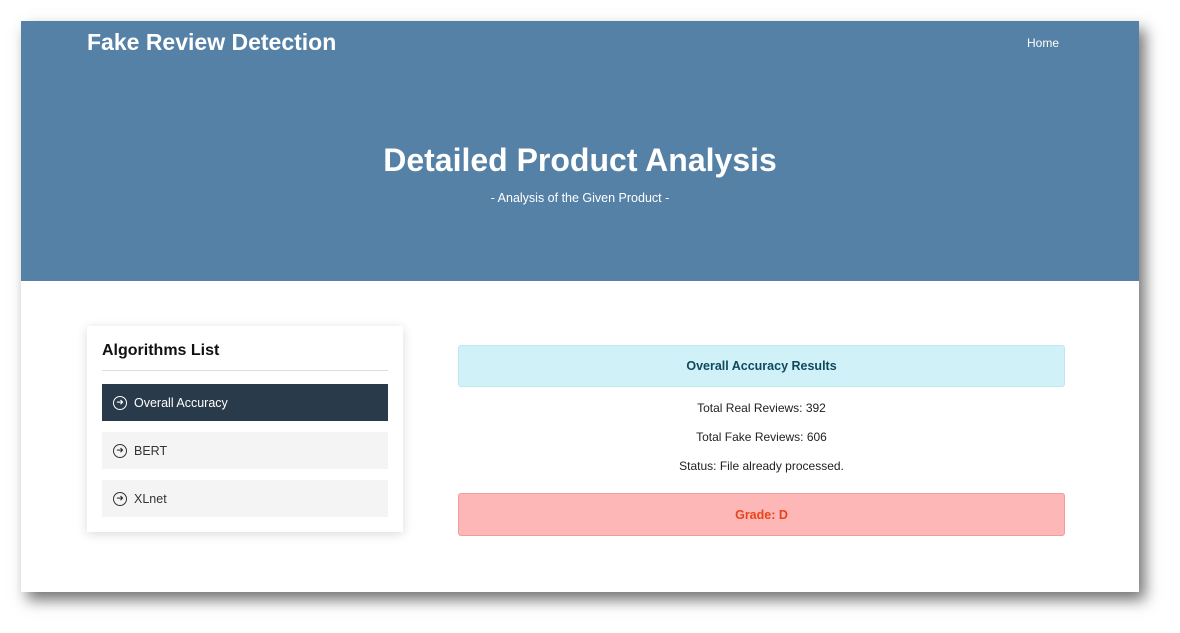 The height and width of the screenshot is (633, 1180). What do you see at coordinates (761, 366) in the screenshot?
I see `results-header: Overall Accuracy Results` at bounding box center [761, 366].